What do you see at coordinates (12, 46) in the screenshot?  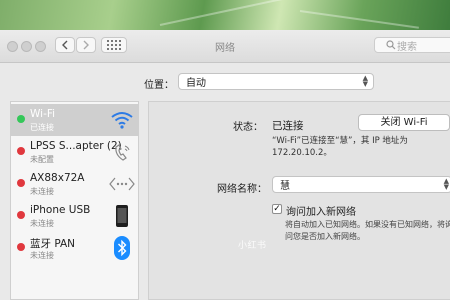 I see `close-window-button` at bounding box center [12, 46].